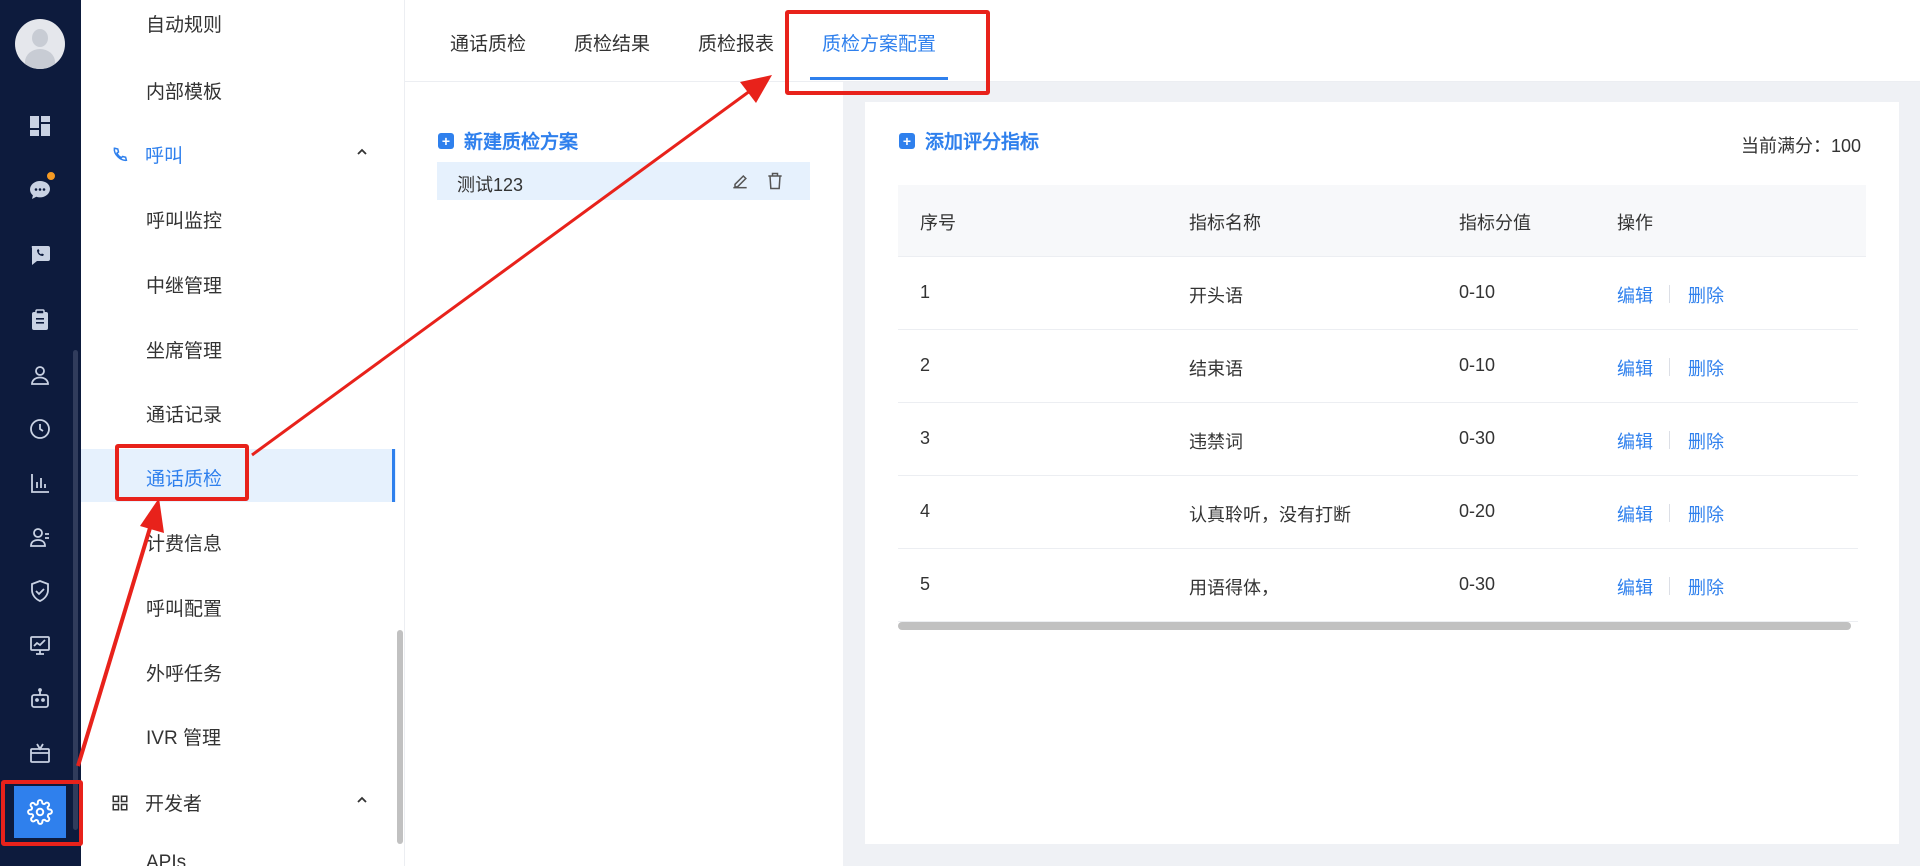 The width and height of the screenshot is (1920, 866). Describe the element at coordinates (184, 672) in the screenshot. I see `nav-item-outbound-tasks: 外呼任务` at that location.